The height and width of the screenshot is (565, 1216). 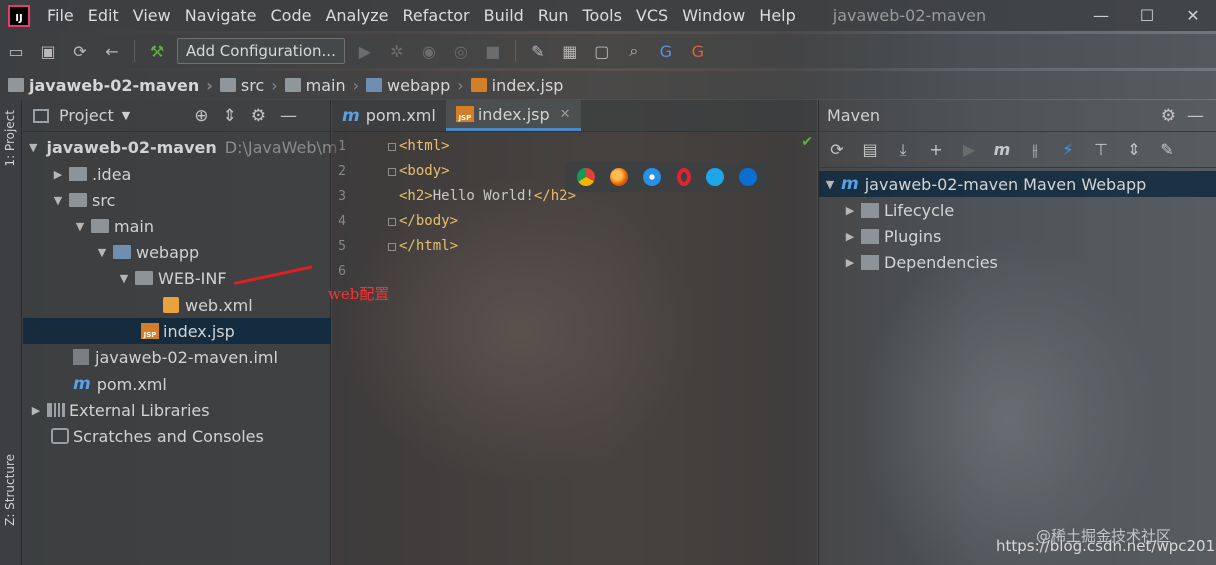 What do you see at coordinates (698, 51) in the screenshot?
I see `translate-alt-icon: G` at bounding box center [698, 51].